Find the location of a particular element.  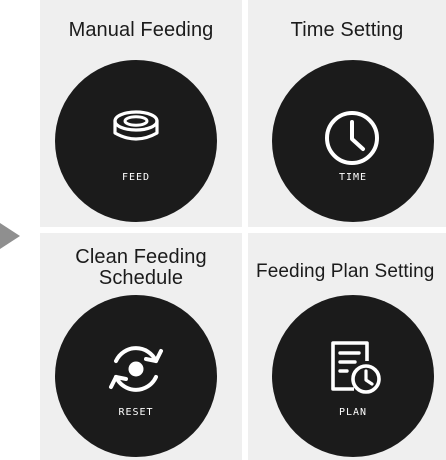

manual-feeding-title: Manual Feeding is located at coordinates (141, 30).